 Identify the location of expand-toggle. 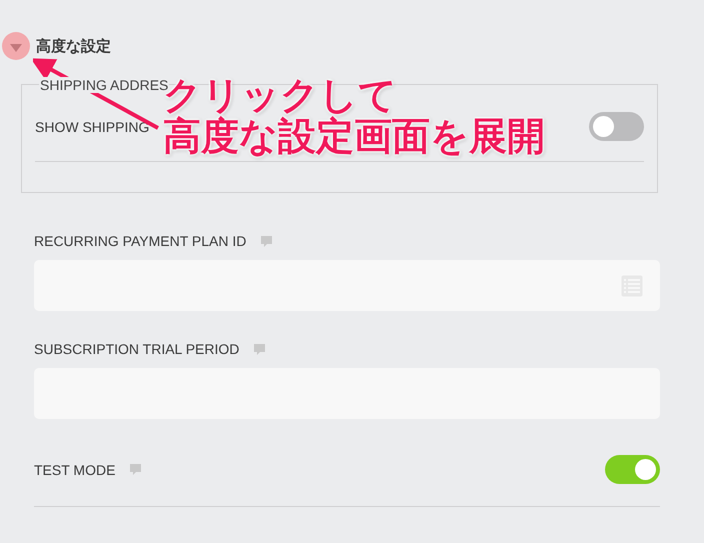
(16, 46).